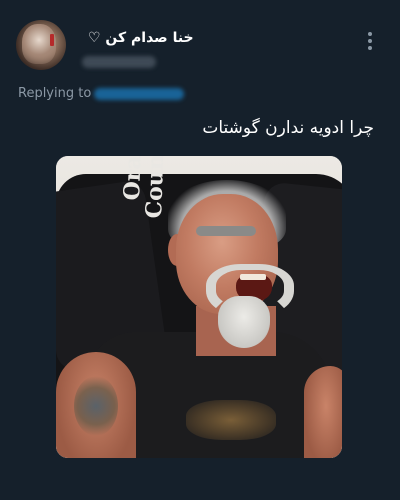  Describe the element at coordinates (156, 187) in the screenshot. I see `chair-print-text-2: County` at that location.